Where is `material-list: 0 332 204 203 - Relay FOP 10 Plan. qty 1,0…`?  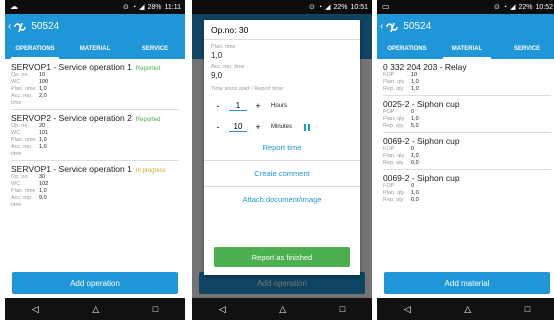 material-list: 0 332 204 203 - Relay FOP 10 Plan. qty 1,0… is located at coordinates (465, 132).